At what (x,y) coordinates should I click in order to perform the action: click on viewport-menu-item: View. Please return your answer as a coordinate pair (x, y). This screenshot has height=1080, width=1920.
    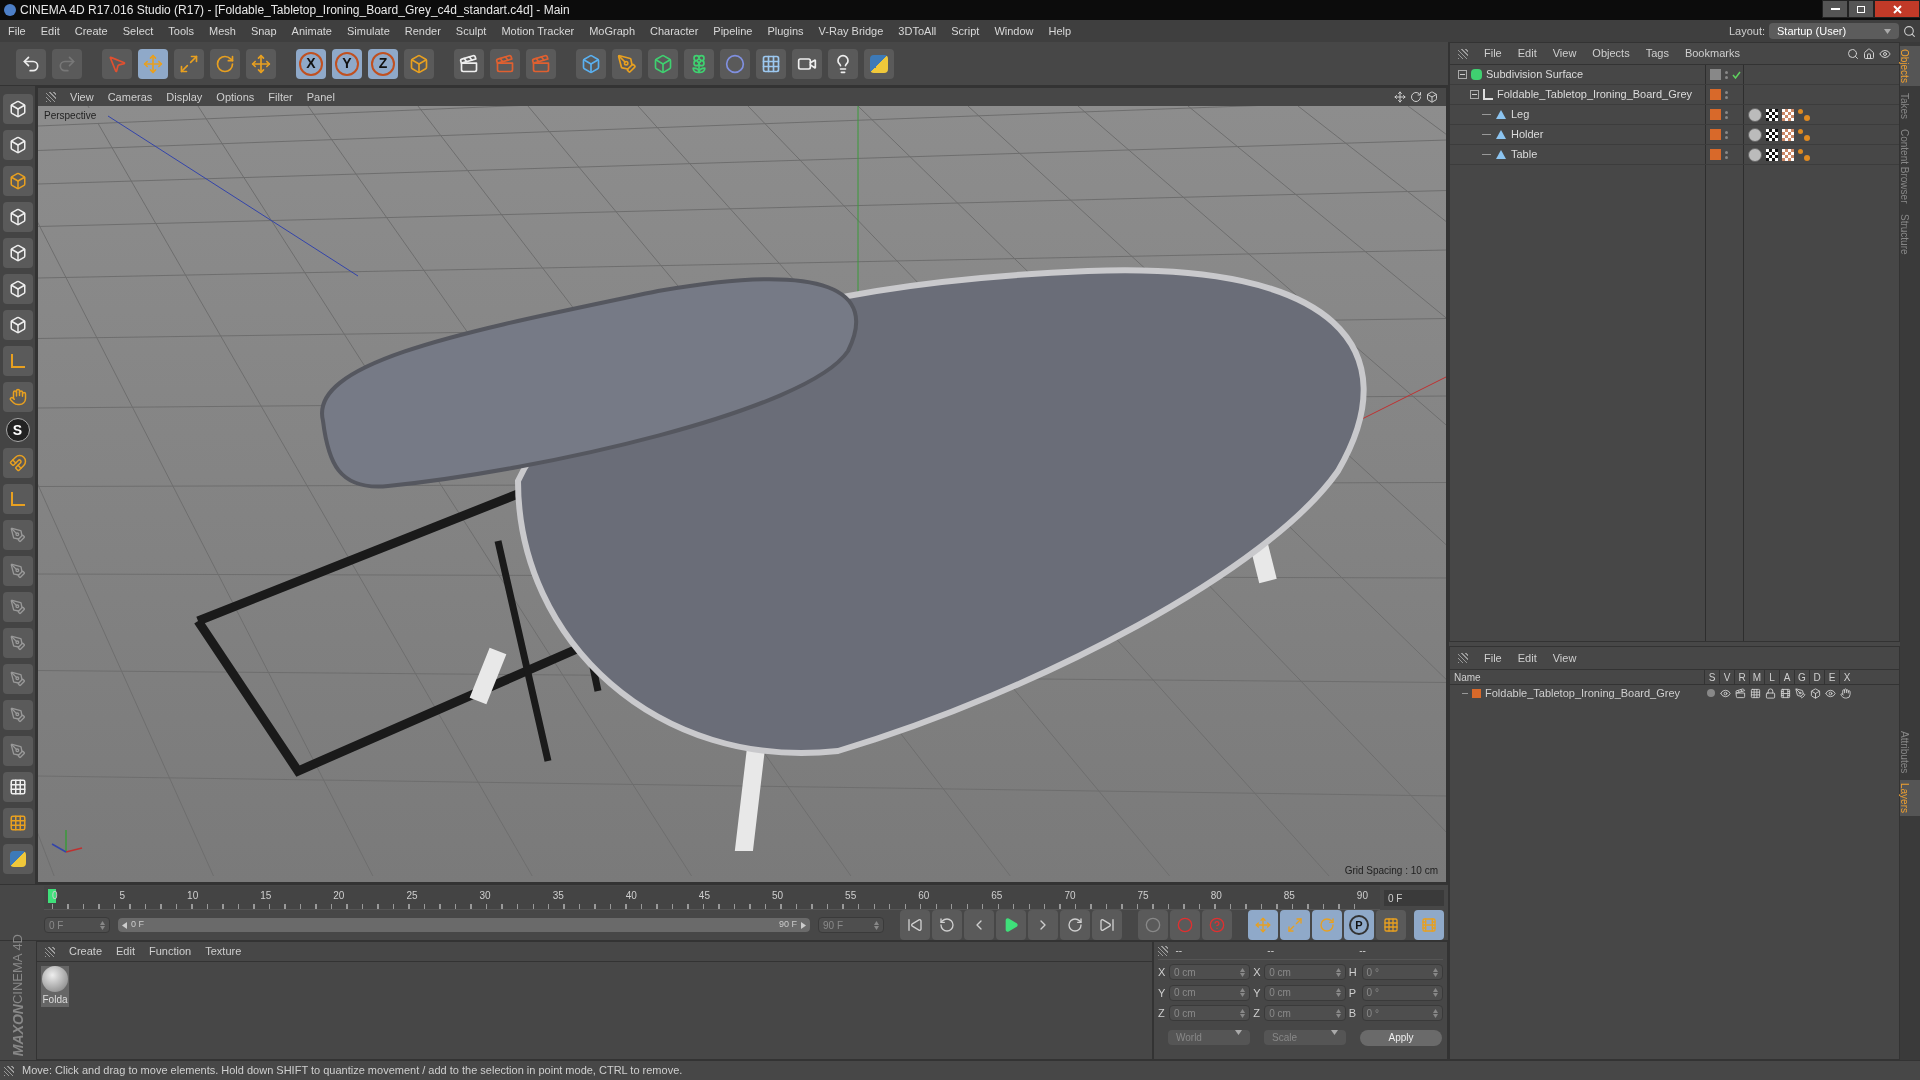
    Looking at the image, I should click on (82, 97).